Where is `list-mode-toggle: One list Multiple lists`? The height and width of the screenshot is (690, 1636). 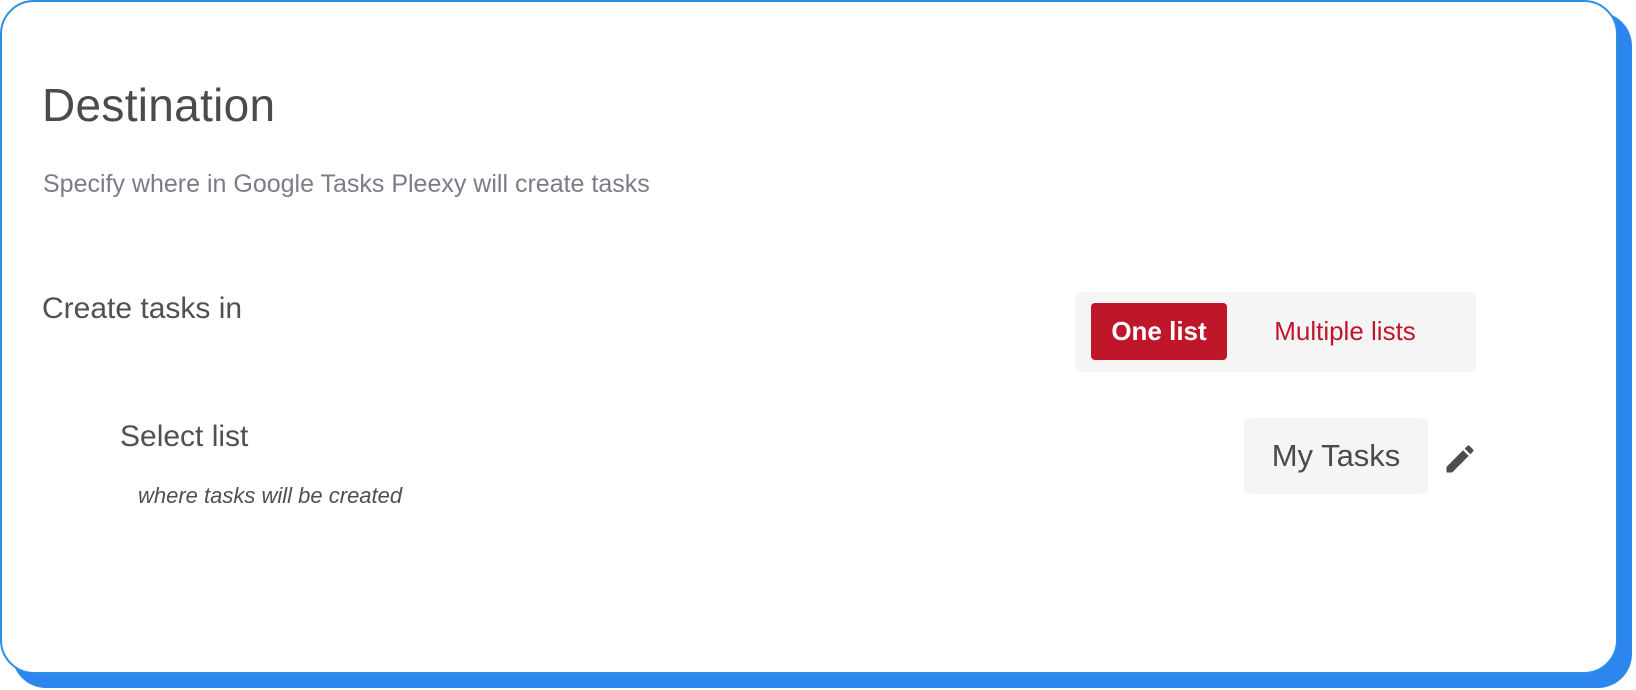 list-mode-toggle: One list Multiple lists is located at coordinates (1275, 332).